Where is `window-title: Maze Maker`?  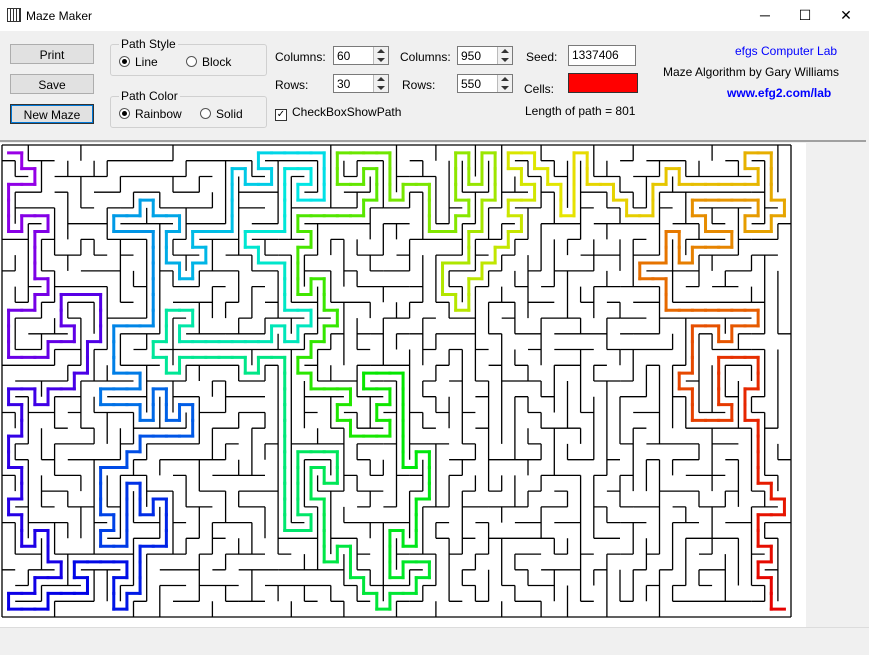 window-title: Maze Maker is located at coordinates (59, 16).